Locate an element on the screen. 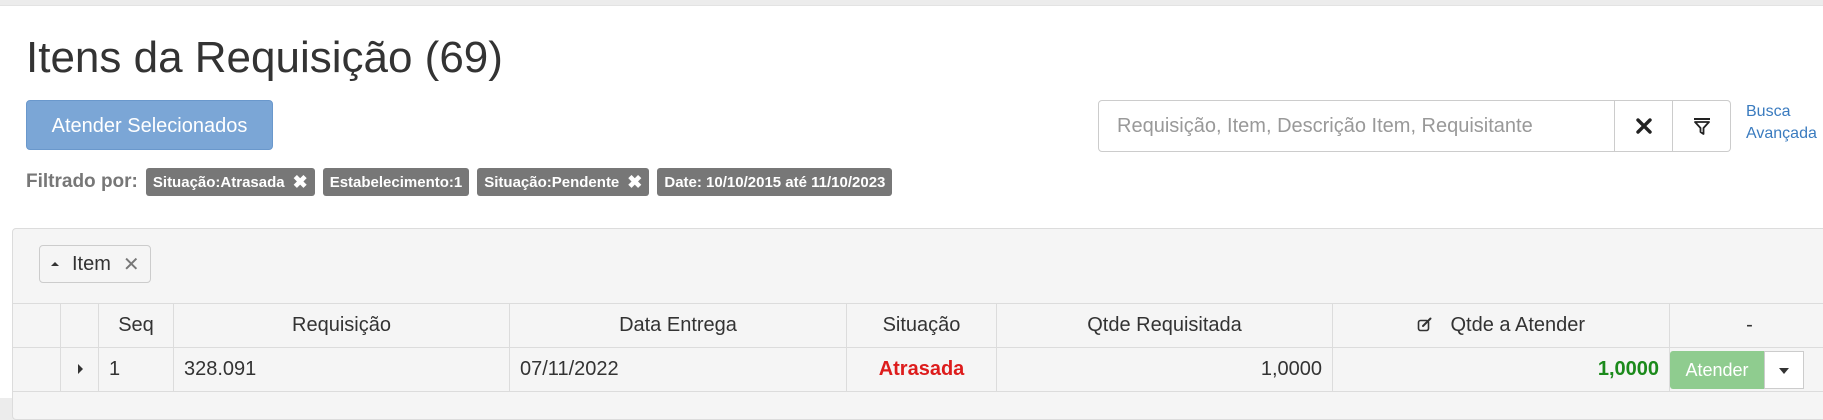  advanced-search-link: Busca Avançada is located at coordinates (1784, 123).